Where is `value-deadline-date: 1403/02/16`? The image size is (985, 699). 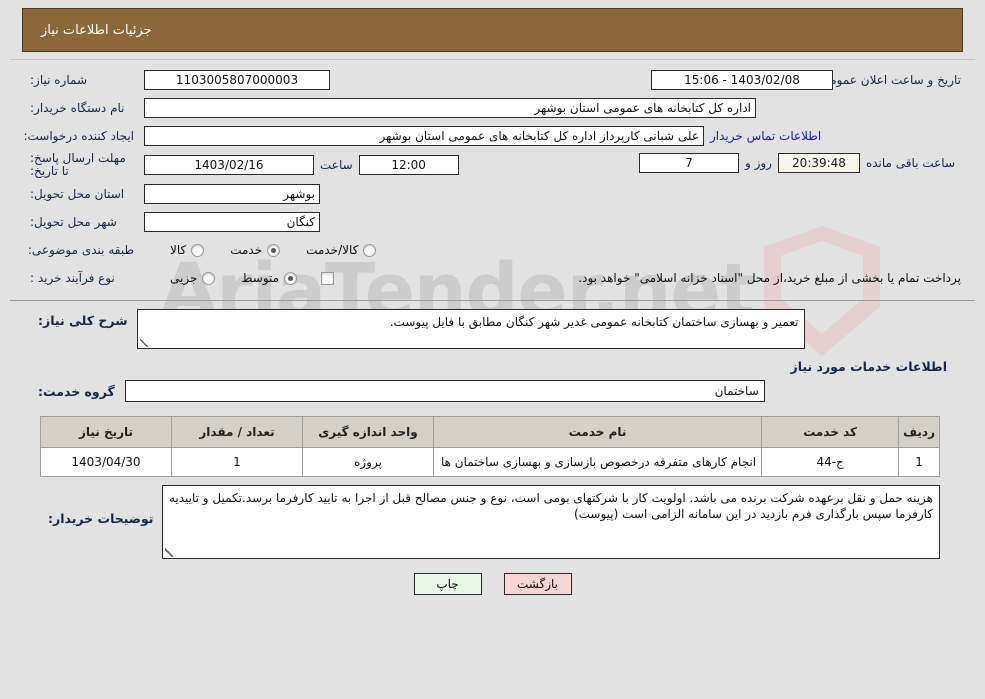
value-deadline-date: 1403/02/16 is located at coordinates (229, 165).